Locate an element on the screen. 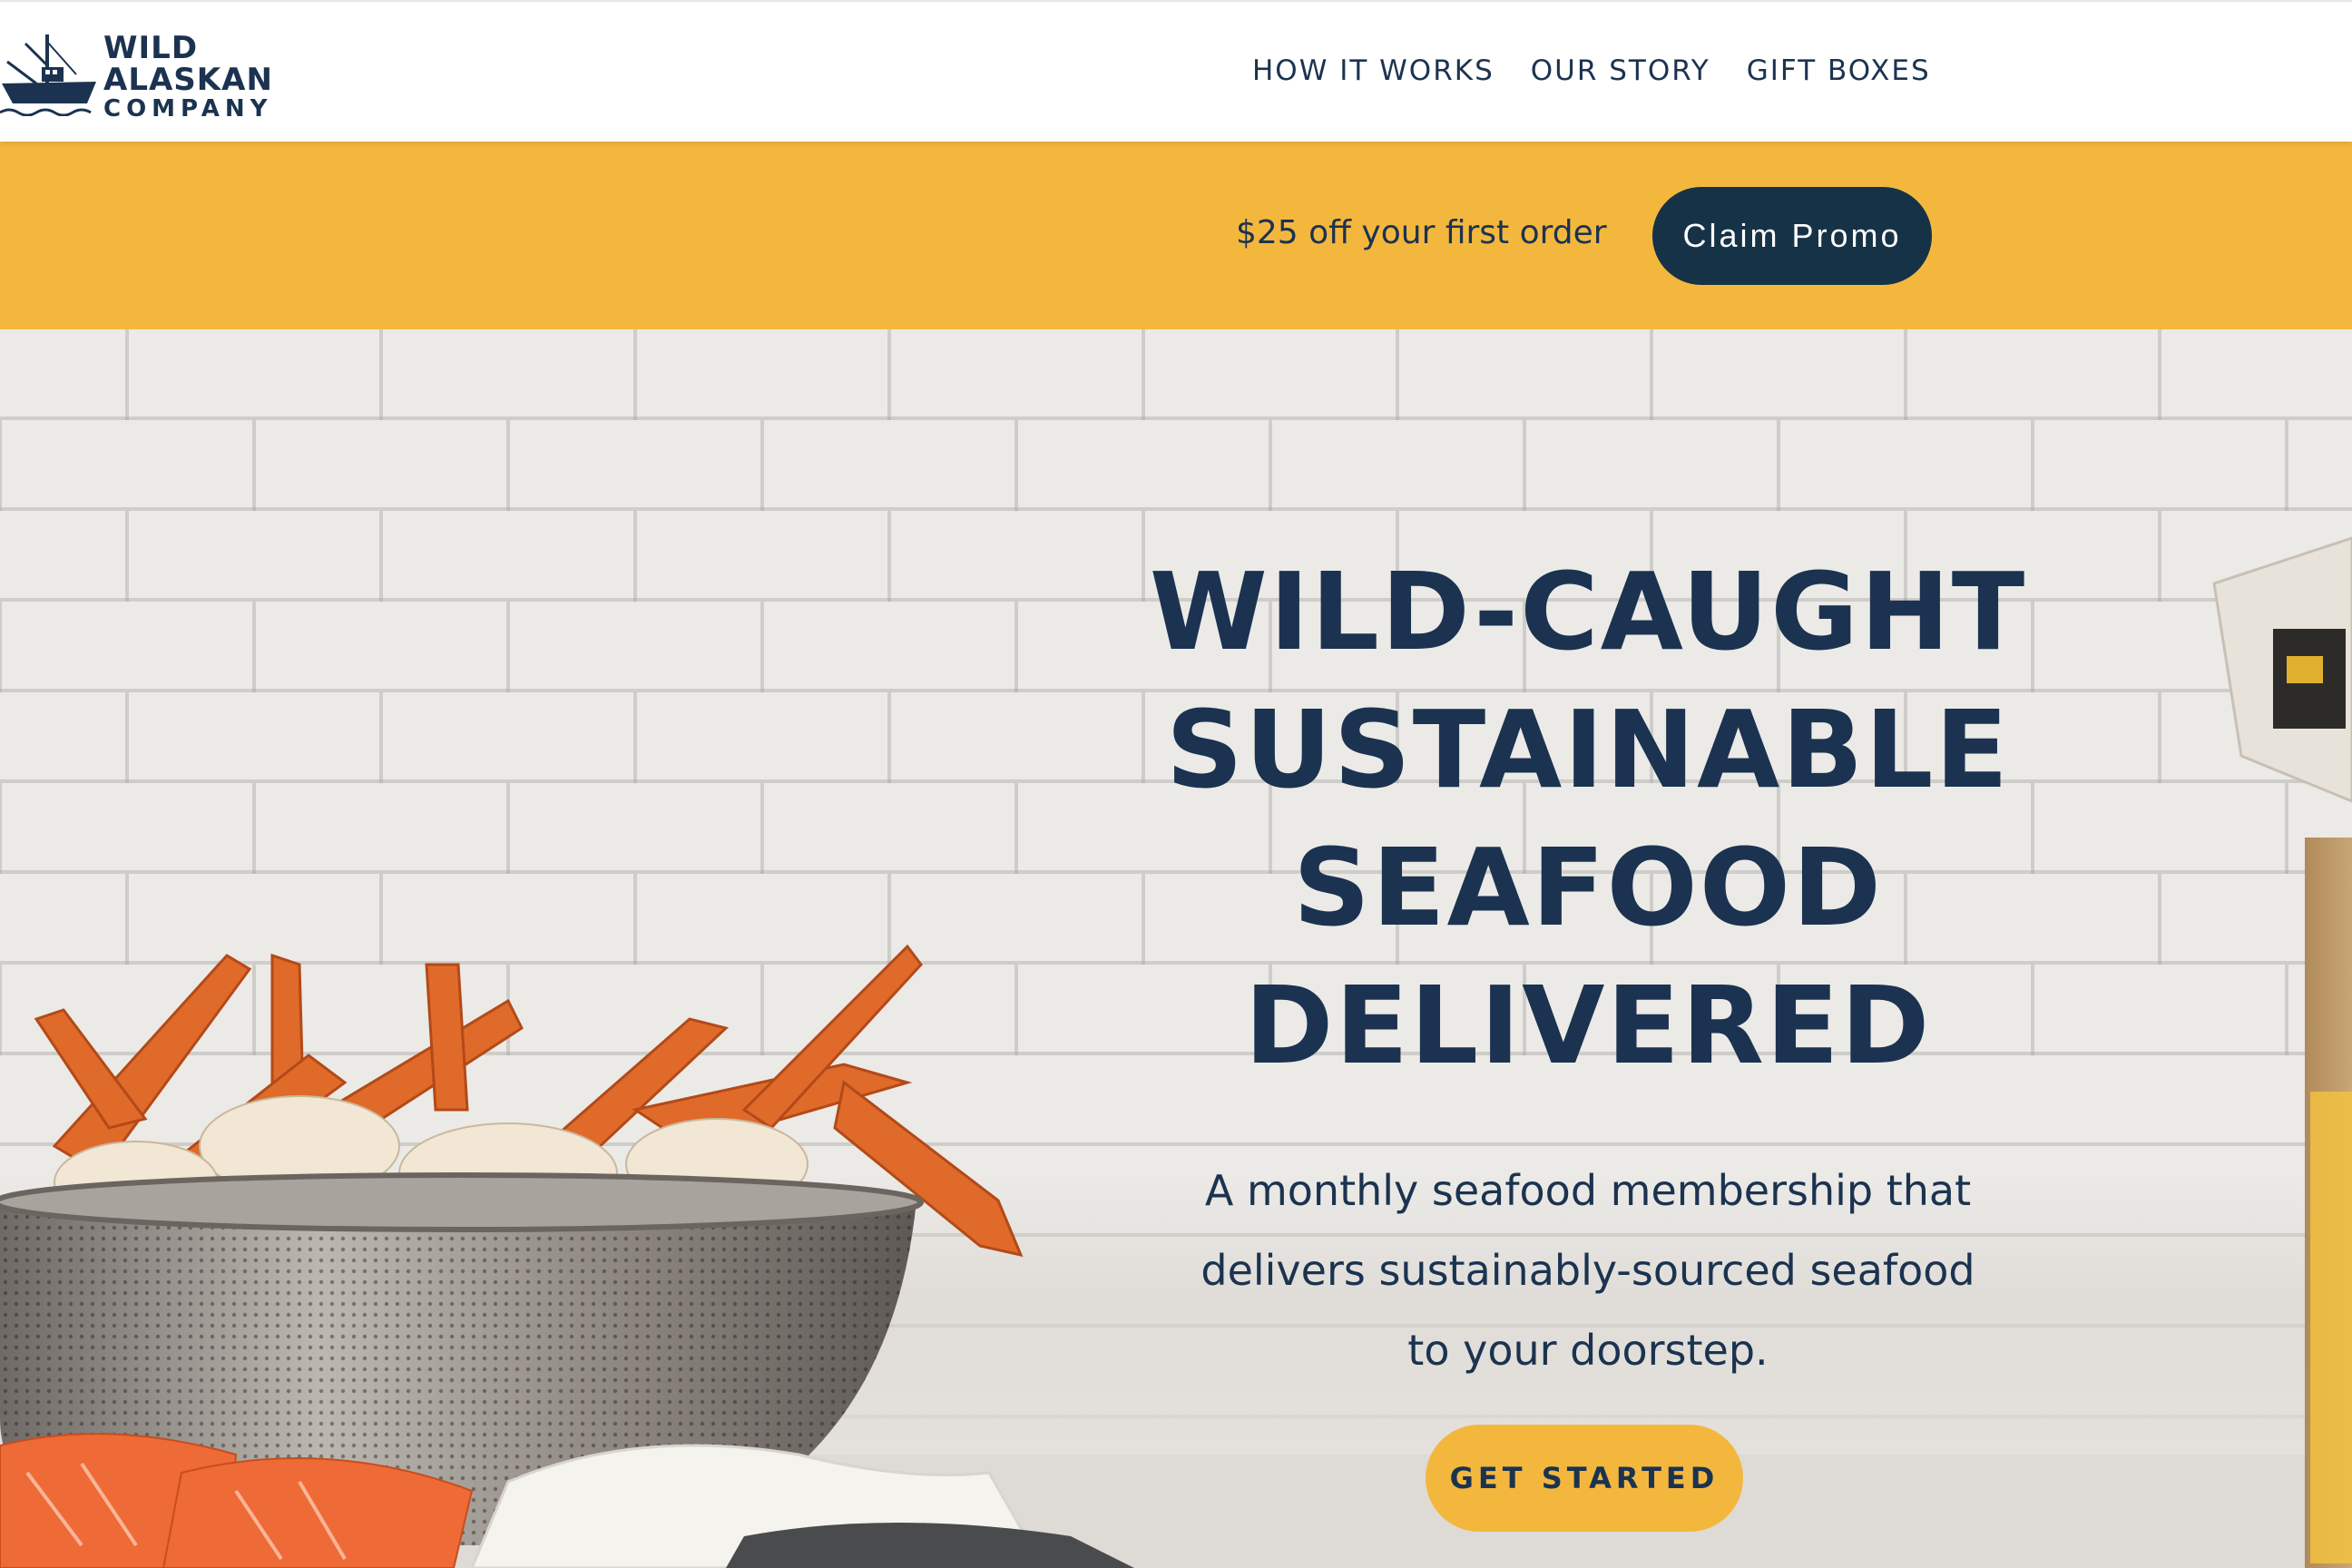 Image resolution: width=2352 pixels, height=1568 pixels. brand-line-company: COMPANY is located at coordinates (188, 108).